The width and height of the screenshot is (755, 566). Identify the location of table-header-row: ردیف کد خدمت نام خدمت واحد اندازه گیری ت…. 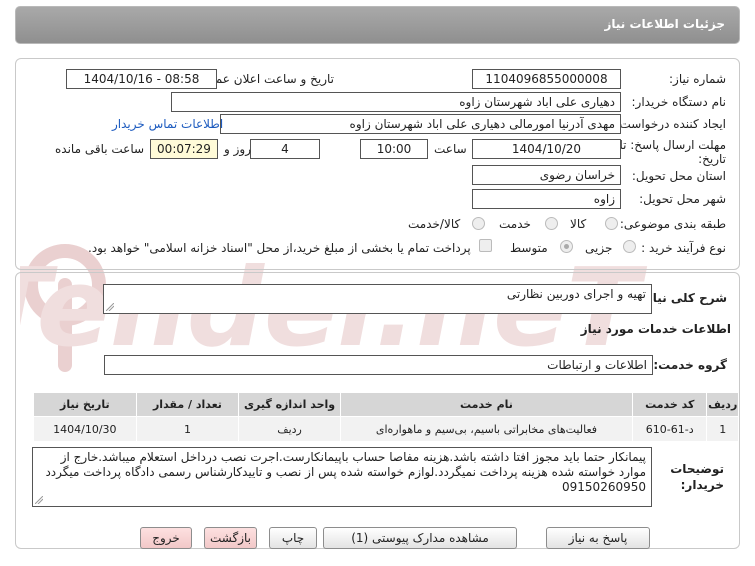
(386, 404).